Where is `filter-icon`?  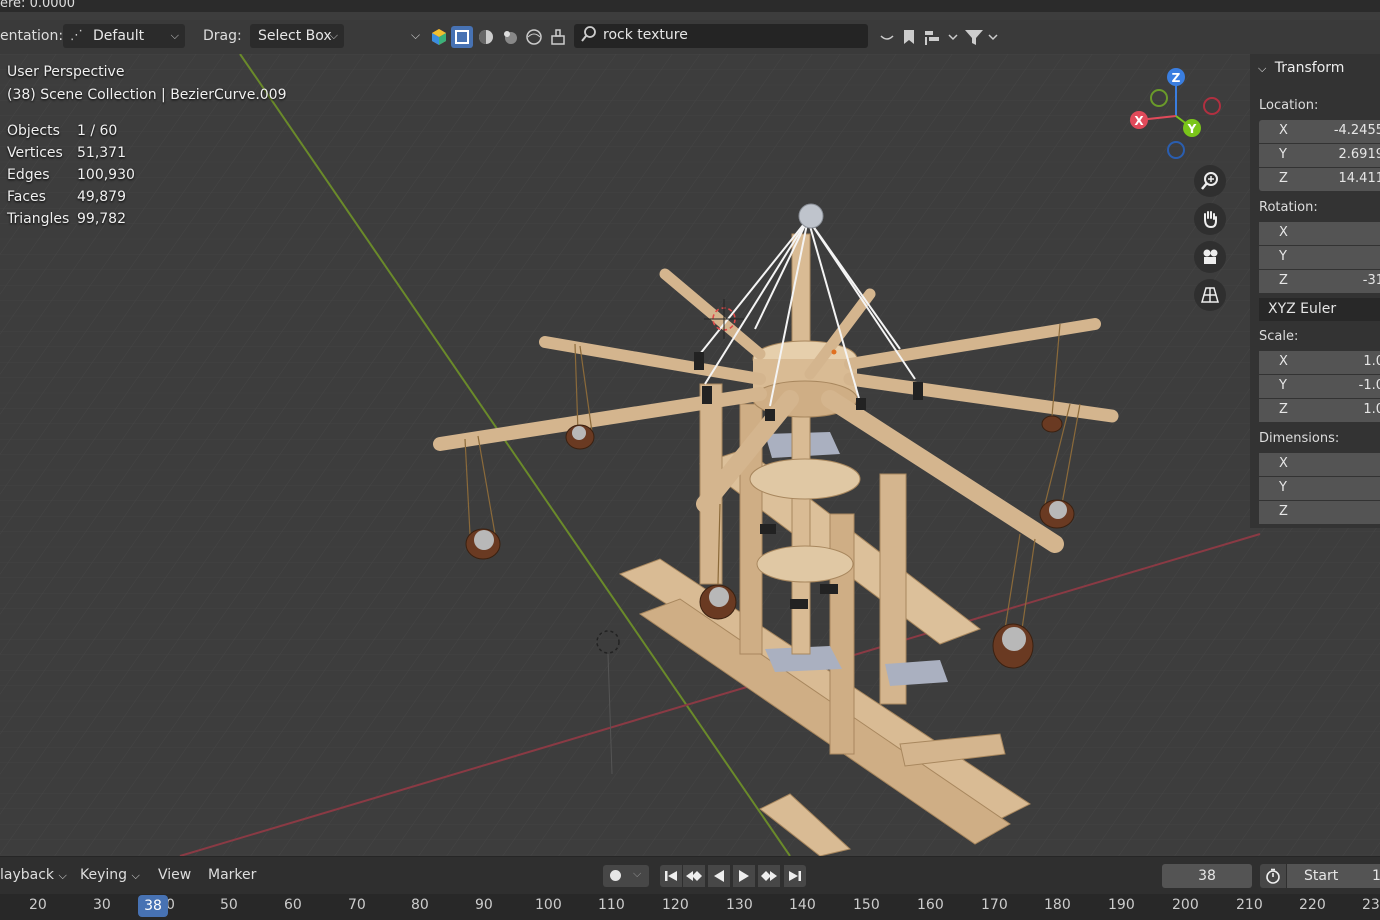 filter-icon is located at coordinates (981, 37).